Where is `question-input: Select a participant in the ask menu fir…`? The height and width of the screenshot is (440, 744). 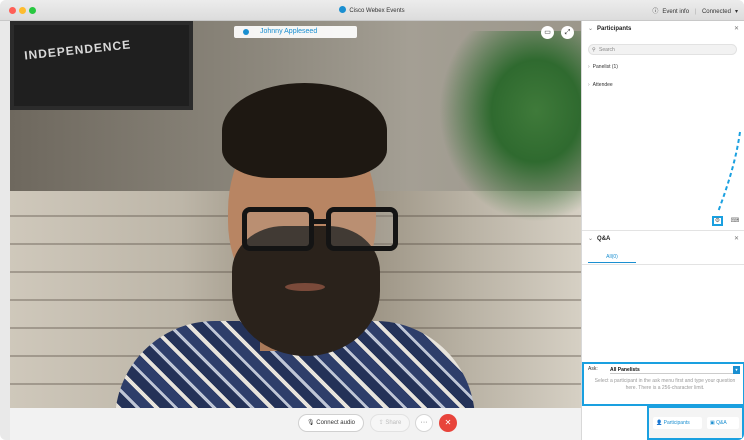 question-input: Select a participant in the ask menu fir… is located at coordinates (665, 385).